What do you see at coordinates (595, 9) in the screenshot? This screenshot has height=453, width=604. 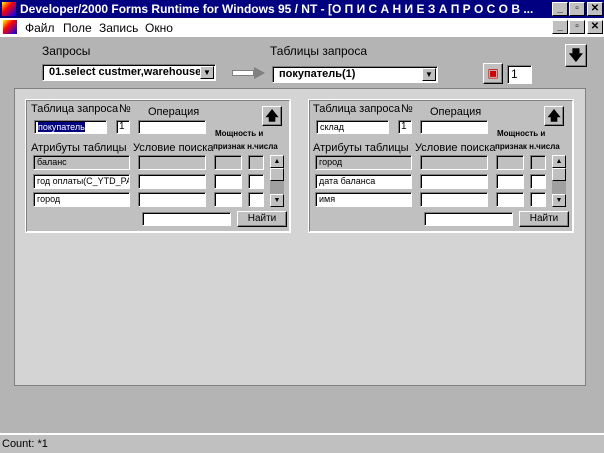 I see `close-button: ✕` at bounding box center [595, 9].